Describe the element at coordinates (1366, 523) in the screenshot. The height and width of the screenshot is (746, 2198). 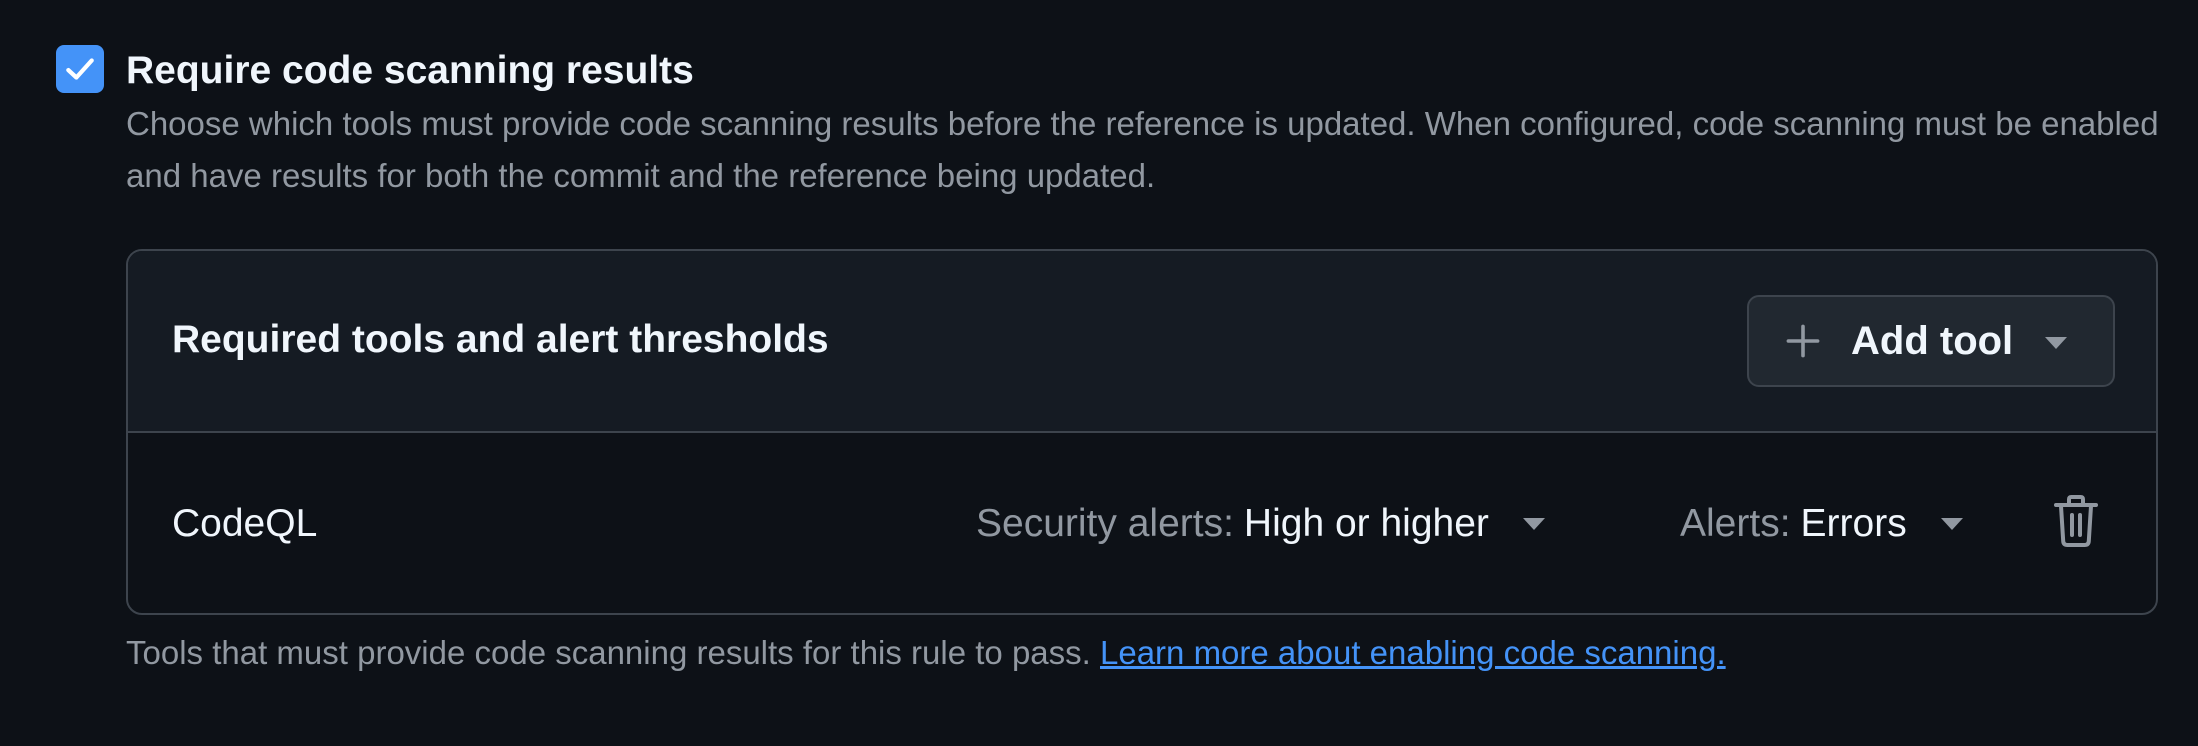
I see `security-alerts-value: High or higher` at that location.